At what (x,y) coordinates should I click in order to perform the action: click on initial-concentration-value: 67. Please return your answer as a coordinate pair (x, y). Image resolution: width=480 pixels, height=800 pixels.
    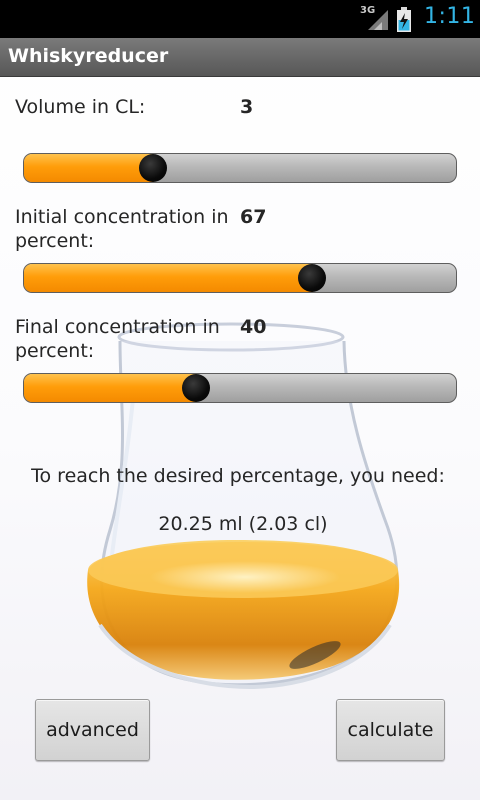
    Looking at the image, I should click on (253, 217).